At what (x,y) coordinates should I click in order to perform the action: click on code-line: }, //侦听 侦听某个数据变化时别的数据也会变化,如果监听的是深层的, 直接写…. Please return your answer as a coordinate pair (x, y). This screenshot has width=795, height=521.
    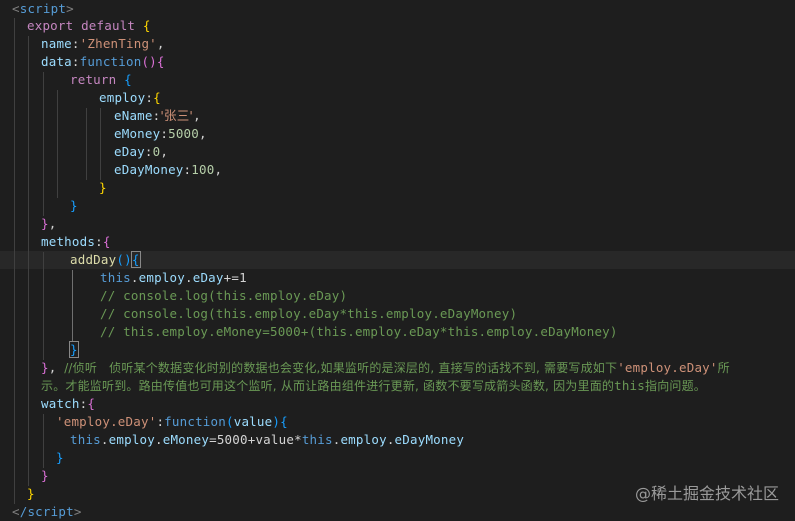
    Looking at the image, I should click on (385, 367).